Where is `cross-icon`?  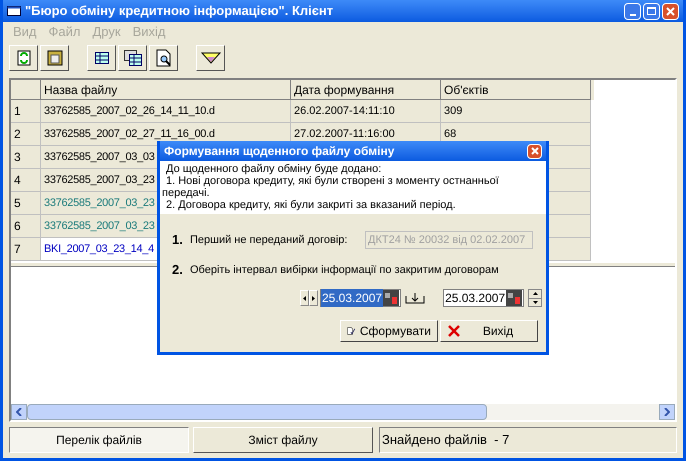 cross-icon is located at coordinates (454, 331).